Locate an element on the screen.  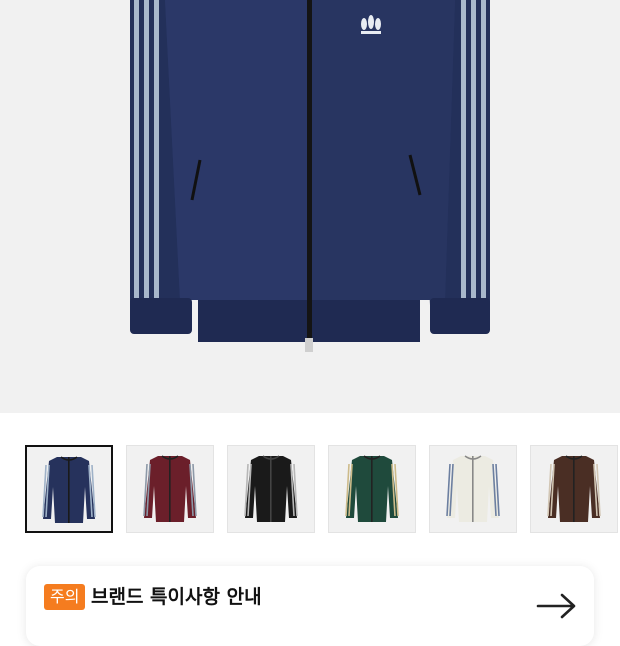
arrow-right-icon is located at coordinates (557, 606).